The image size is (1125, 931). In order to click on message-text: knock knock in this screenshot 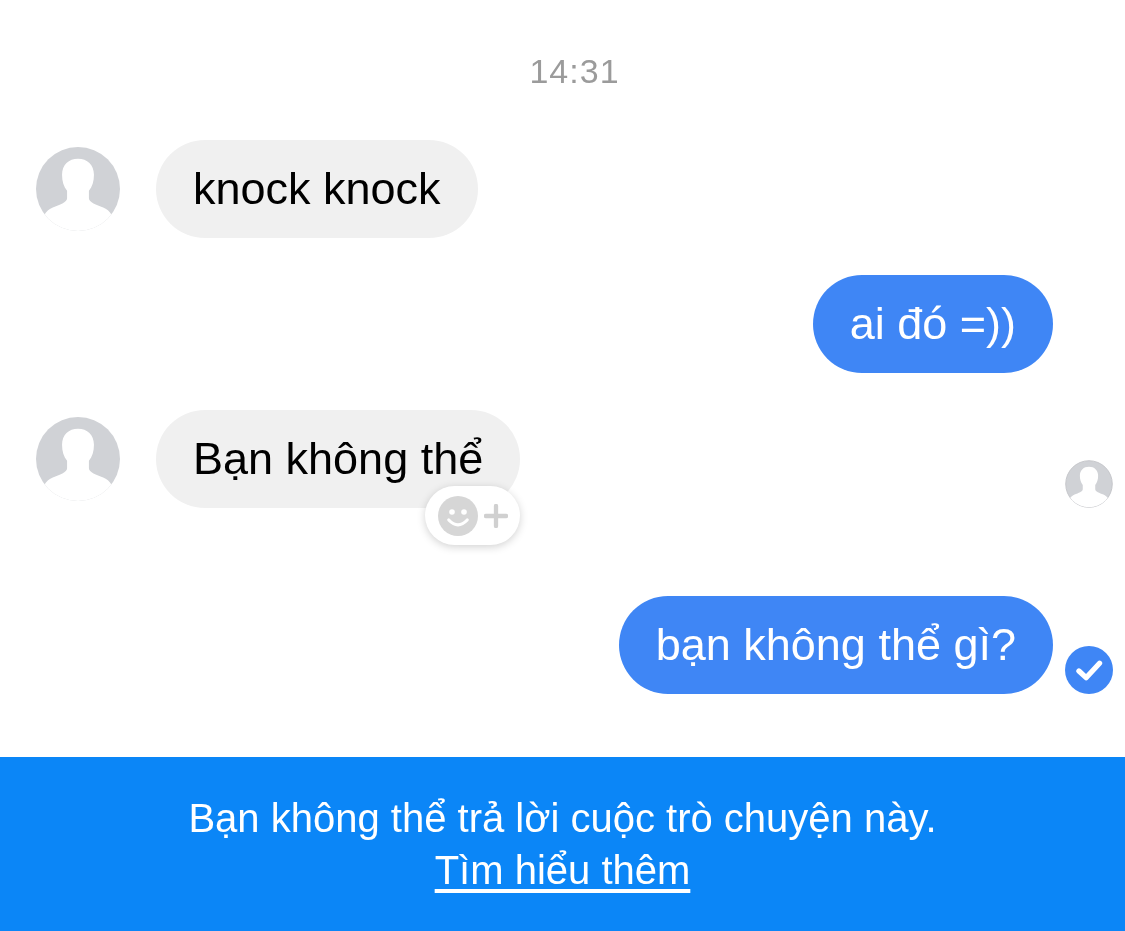, I will do `click(317, 189)`.